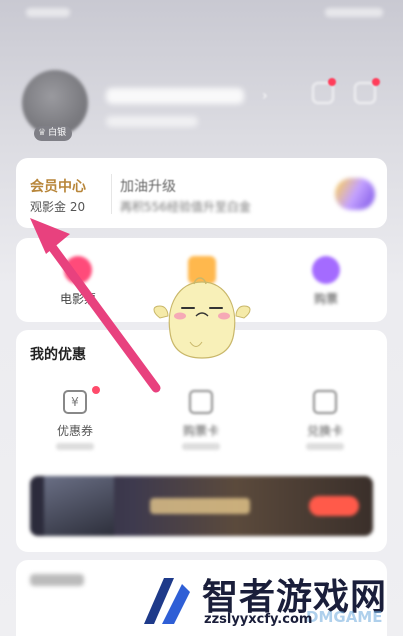 Image resolution: width=403 pixels, height=636 pixels. I want to click on banner-text, so click(200, 506).